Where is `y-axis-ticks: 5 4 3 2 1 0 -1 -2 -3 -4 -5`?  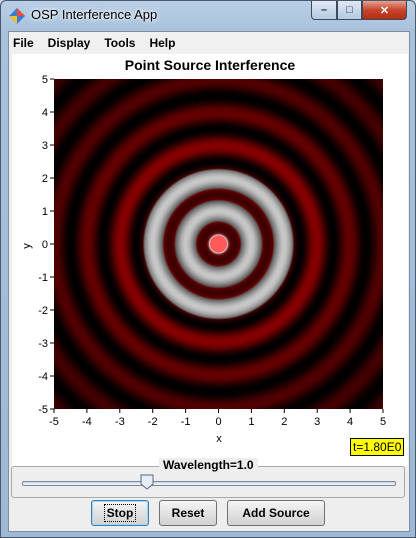
y-axis-ticks: 5 4 3 2 1 0 -1 -2 -3 -4 -5 is located at coordinates (46, 245).